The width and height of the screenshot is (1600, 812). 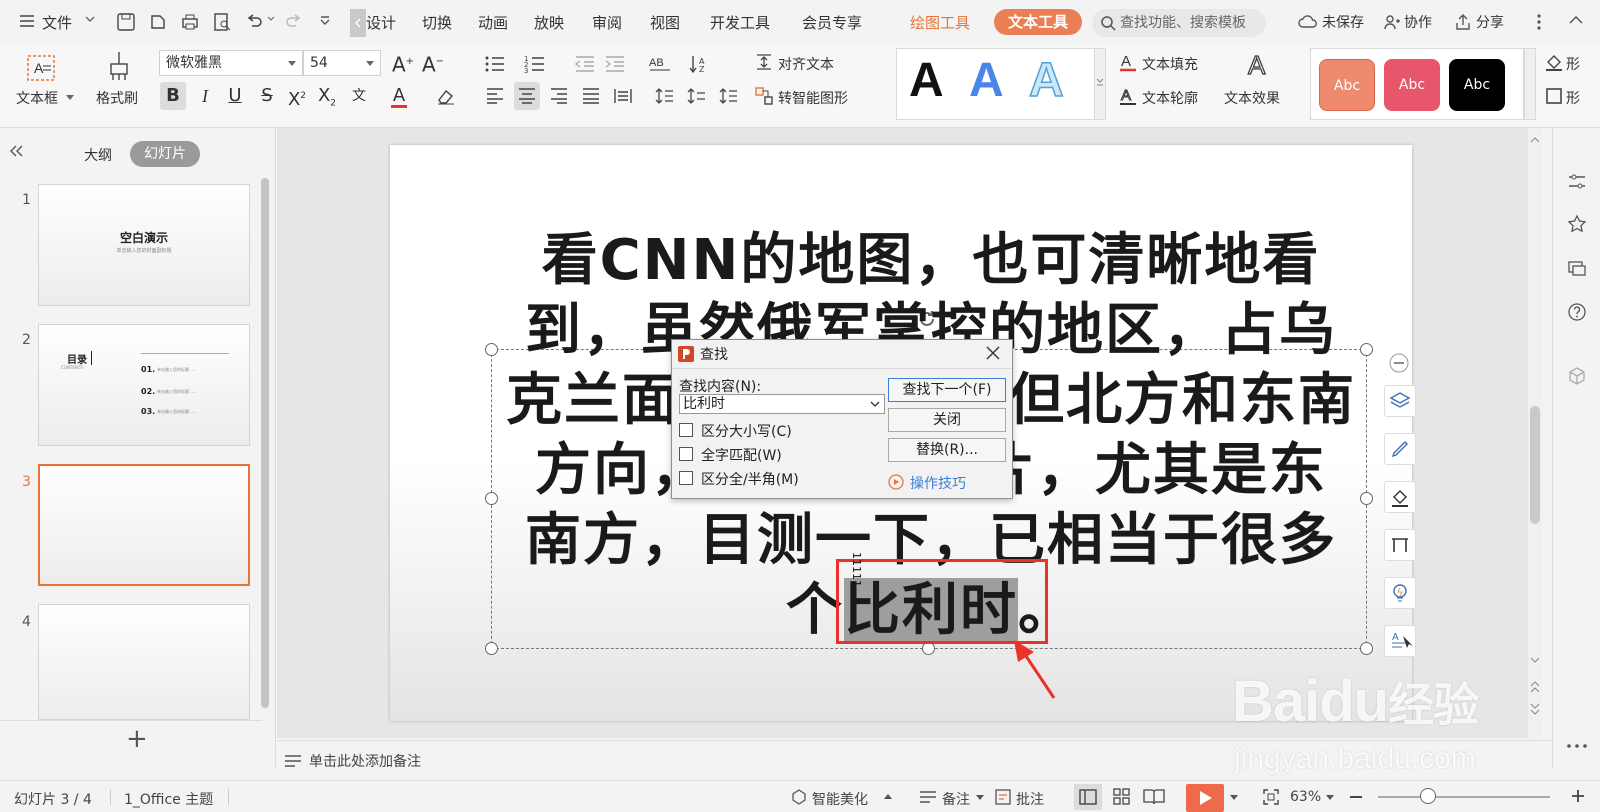 What do you see at coordinates (190, 22) in the screenshot?
I see `print-icon` at bounding box center [190, 22].